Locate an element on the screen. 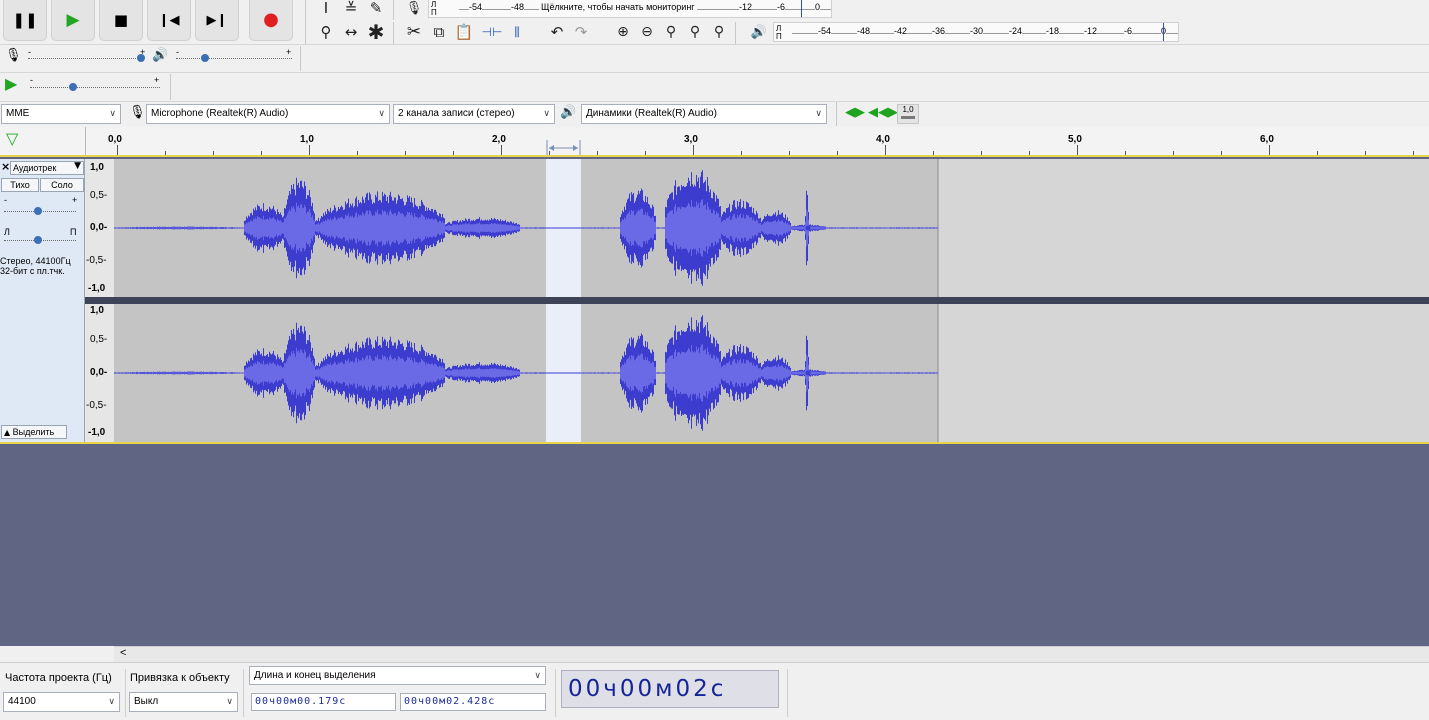 The width and height of the screenshot is (1429, 720). gain-knob is located at coordinates (38, 211).